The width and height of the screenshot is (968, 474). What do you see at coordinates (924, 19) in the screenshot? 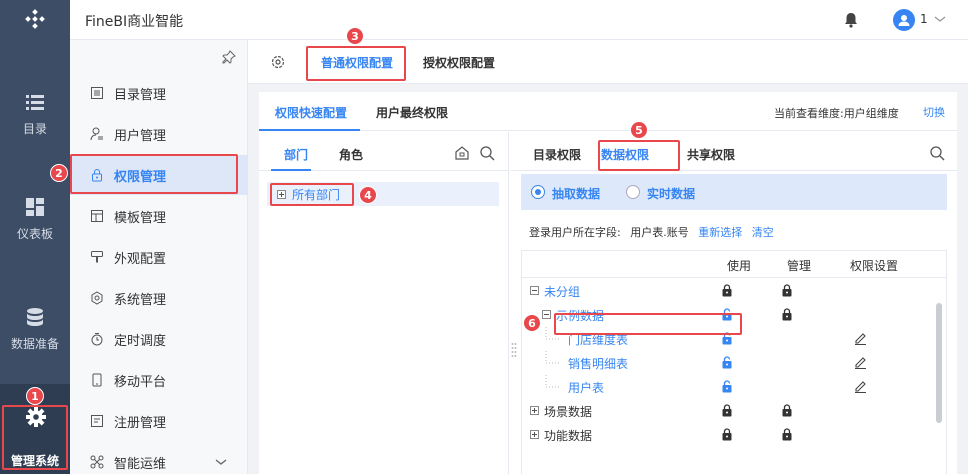
I see `user-name: 1` at bounding box center [924, 19].